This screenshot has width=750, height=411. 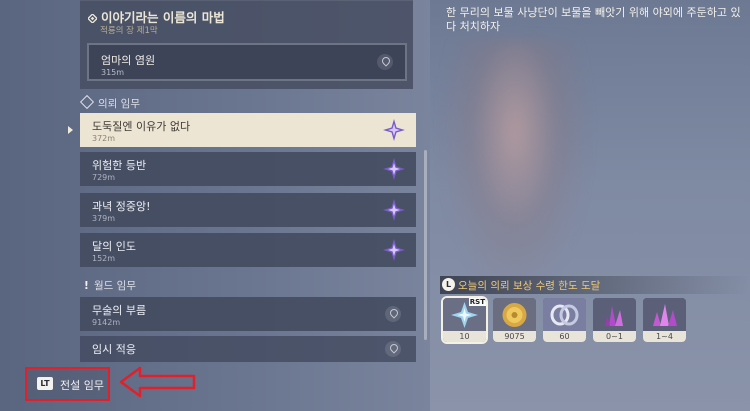 I want to click on world-quest-row: 임시 적응, so click(x=248, y=349).